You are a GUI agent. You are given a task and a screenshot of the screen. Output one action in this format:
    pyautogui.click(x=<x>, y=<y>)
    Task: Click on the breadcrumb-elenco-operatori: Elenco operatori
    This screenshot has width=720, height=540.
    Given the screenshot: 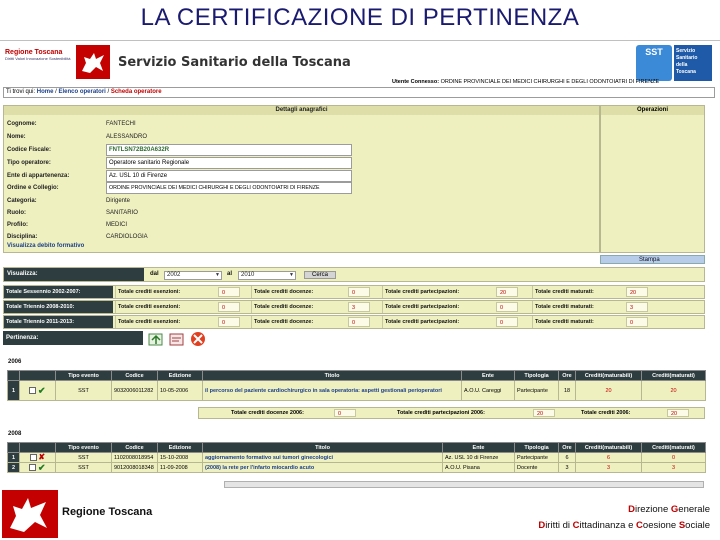 What is the action you would take?
    pyautogui.click(x=81, y=92)
    